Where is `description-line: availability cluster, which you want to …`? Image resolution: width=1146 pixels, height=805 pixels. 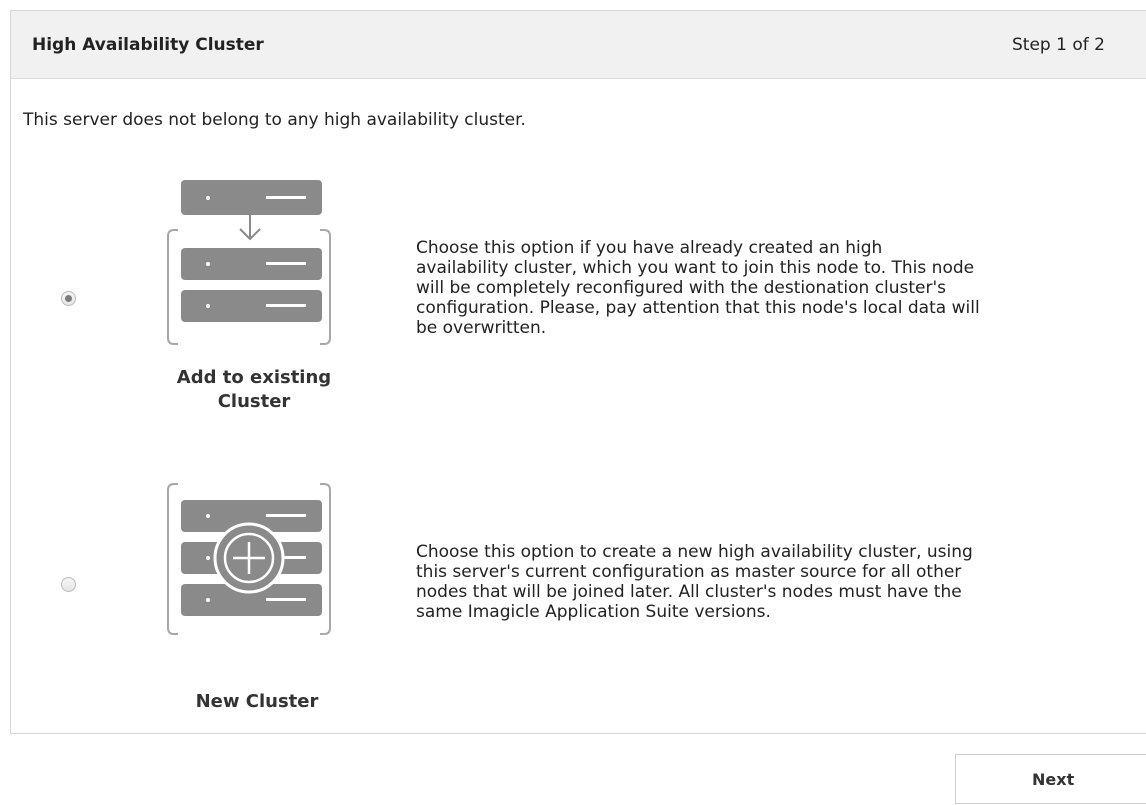
description-line: availability cluster, which you want to … is located at coordinates (695, 268).